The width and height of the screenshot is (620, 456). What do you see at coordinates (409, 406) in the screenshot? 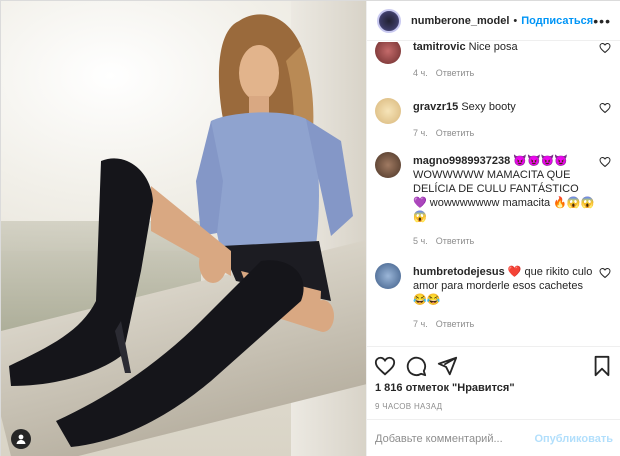
I see `post-time: 9 ЧАСОВ НАЗАД` at bounding box center [409, 406].